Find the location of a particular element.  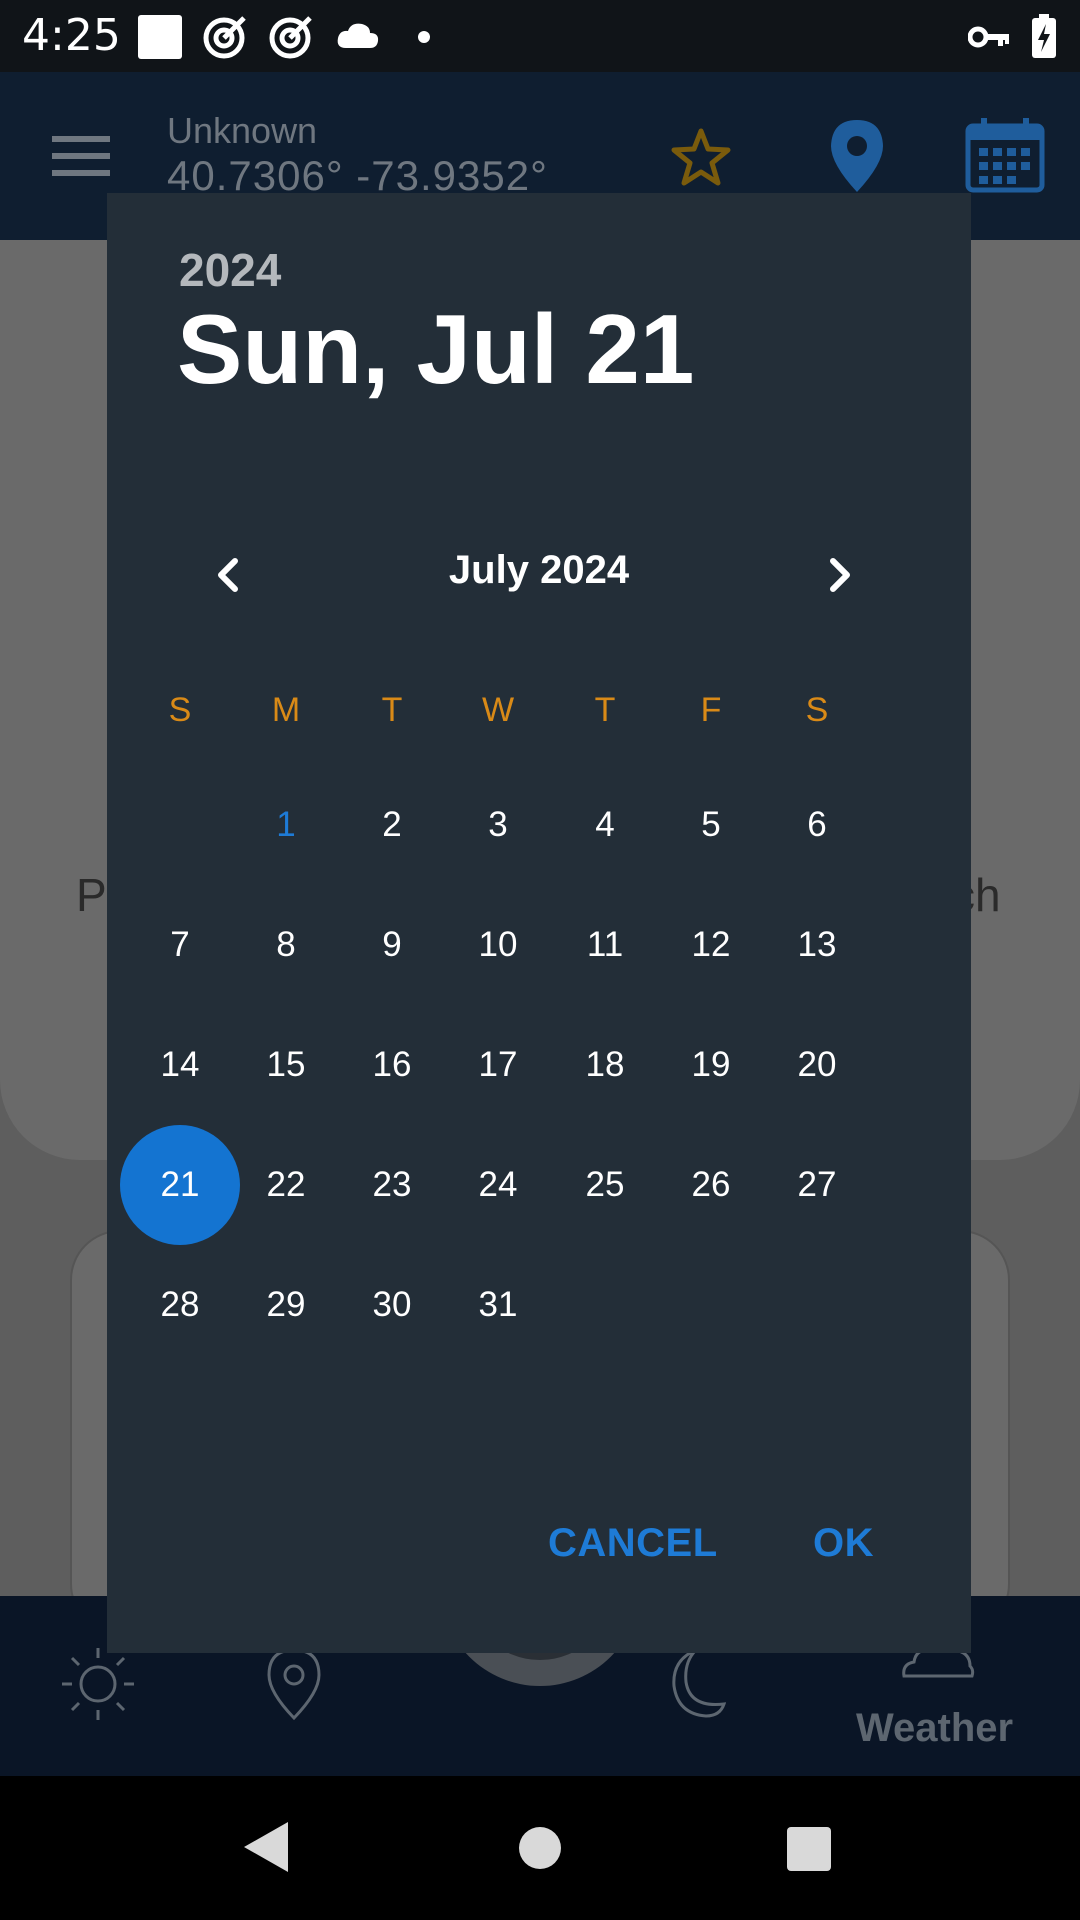

calendar-day: 9 is located at coordinates (392, 945).